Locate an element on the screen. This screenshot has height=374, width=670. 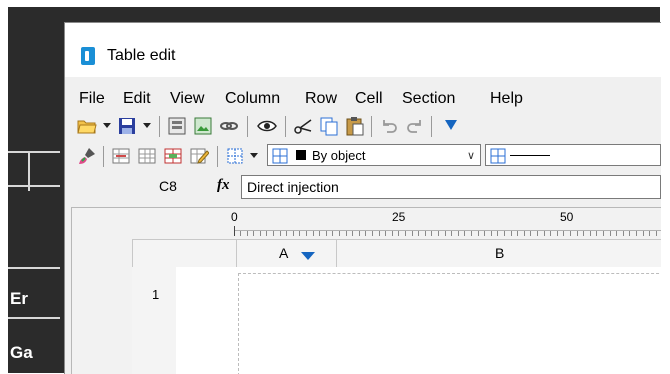
menu-column: Column is located at coordinates (252, 99).